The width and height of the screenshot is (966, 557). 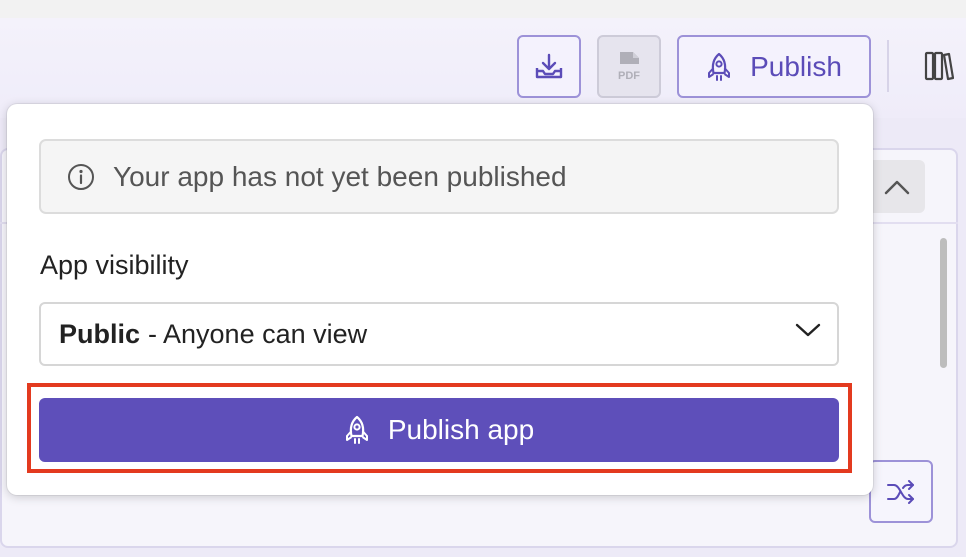 I want to click on unpublished-notice: Your app has not yet been published, so click(x=439, y=176).